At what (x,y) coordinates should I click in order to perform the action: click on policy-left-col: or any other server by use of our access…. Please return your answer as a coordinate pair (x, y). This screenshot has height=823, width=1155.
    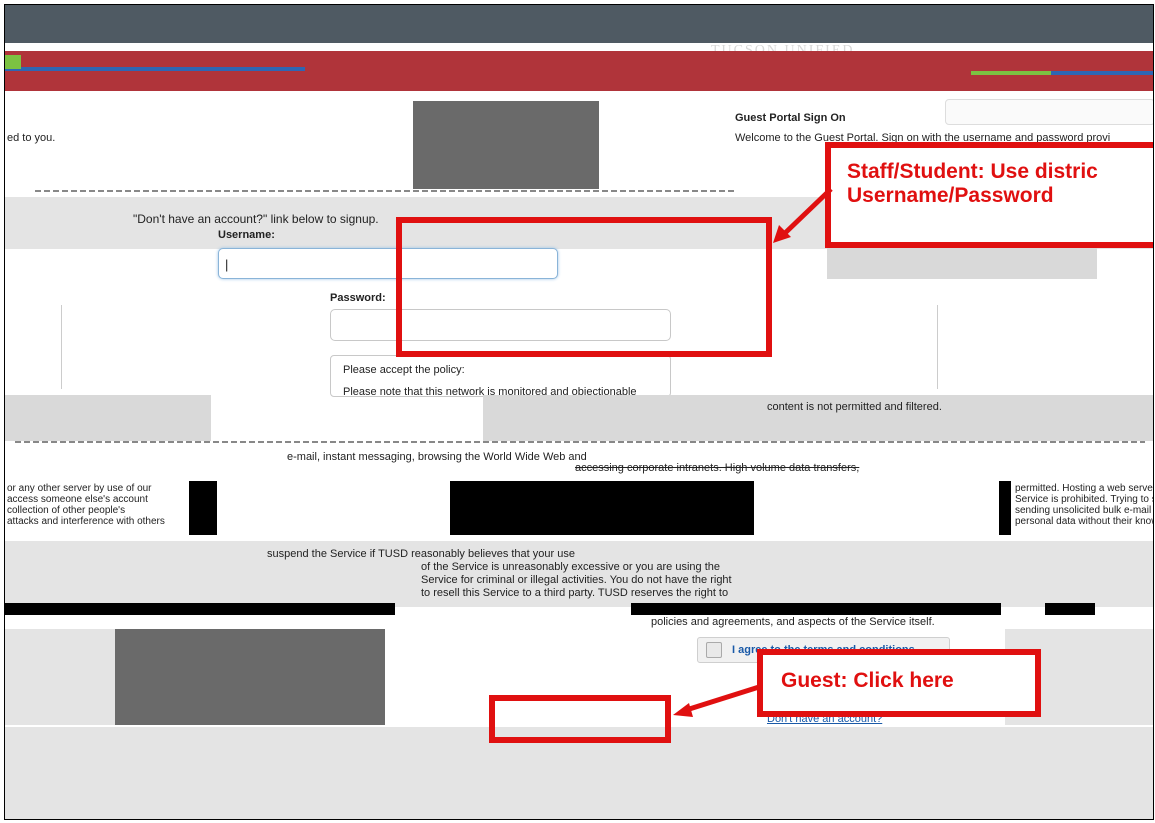
    Looking at the image, I should click on (86, 505).